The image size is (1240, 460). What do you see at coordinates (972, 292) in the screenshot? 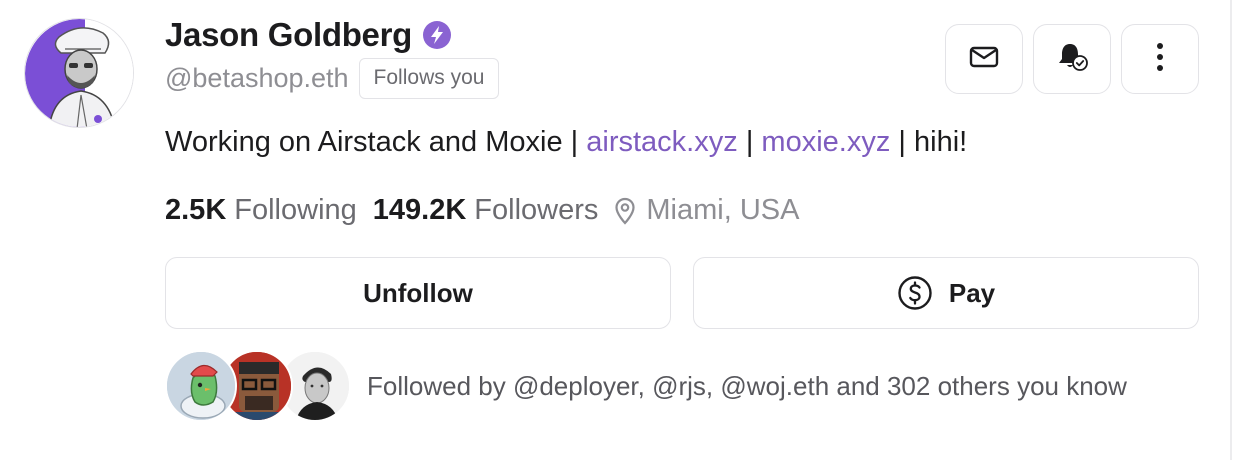
I see `pay-label: Pay` at bounding box center [972, 292].